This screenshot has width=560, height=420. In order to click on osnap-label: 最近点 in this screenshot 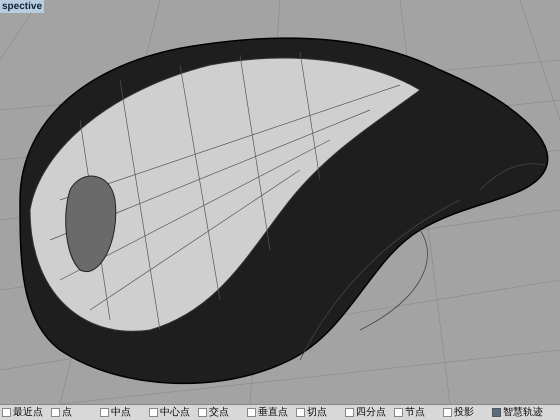, I will do `click(28, 412)`.